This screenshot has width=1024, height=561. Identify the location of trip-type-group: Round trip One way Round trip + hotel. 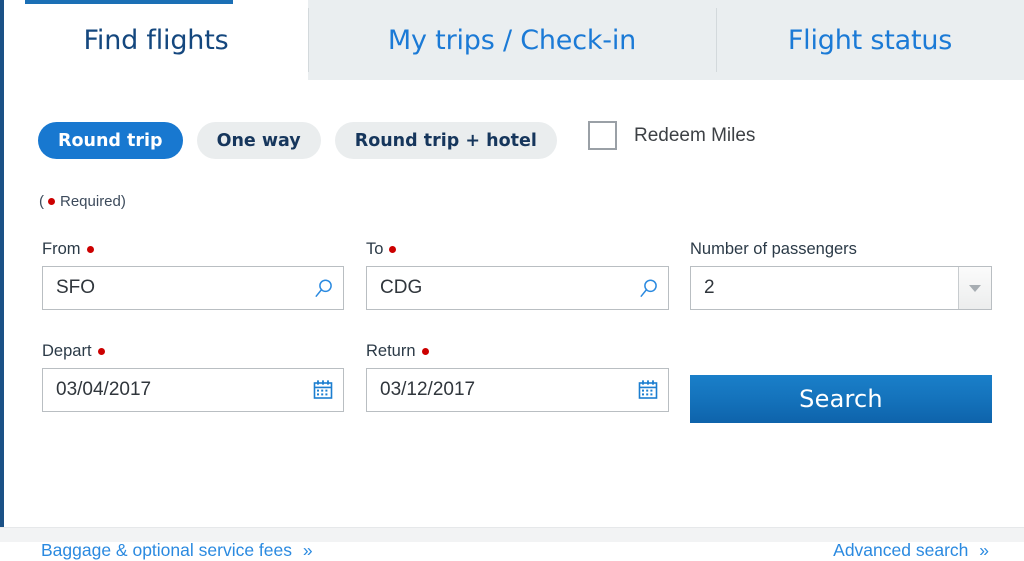
(304, 140).